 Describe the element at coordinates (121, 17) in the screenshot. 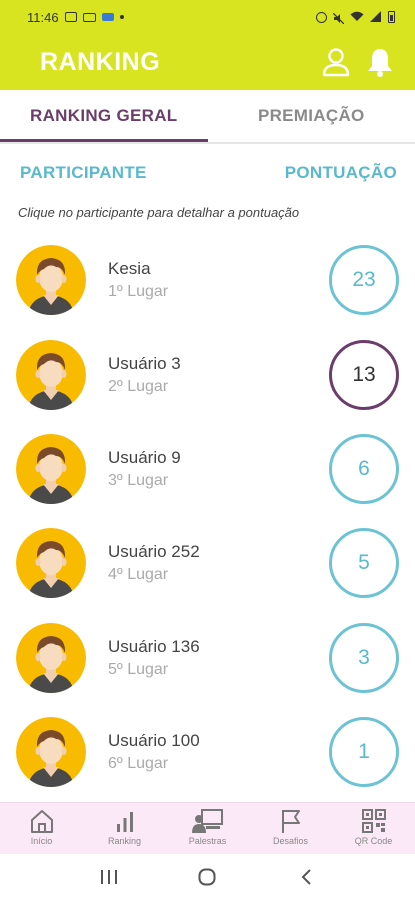

I see `dot-icon` at that location.